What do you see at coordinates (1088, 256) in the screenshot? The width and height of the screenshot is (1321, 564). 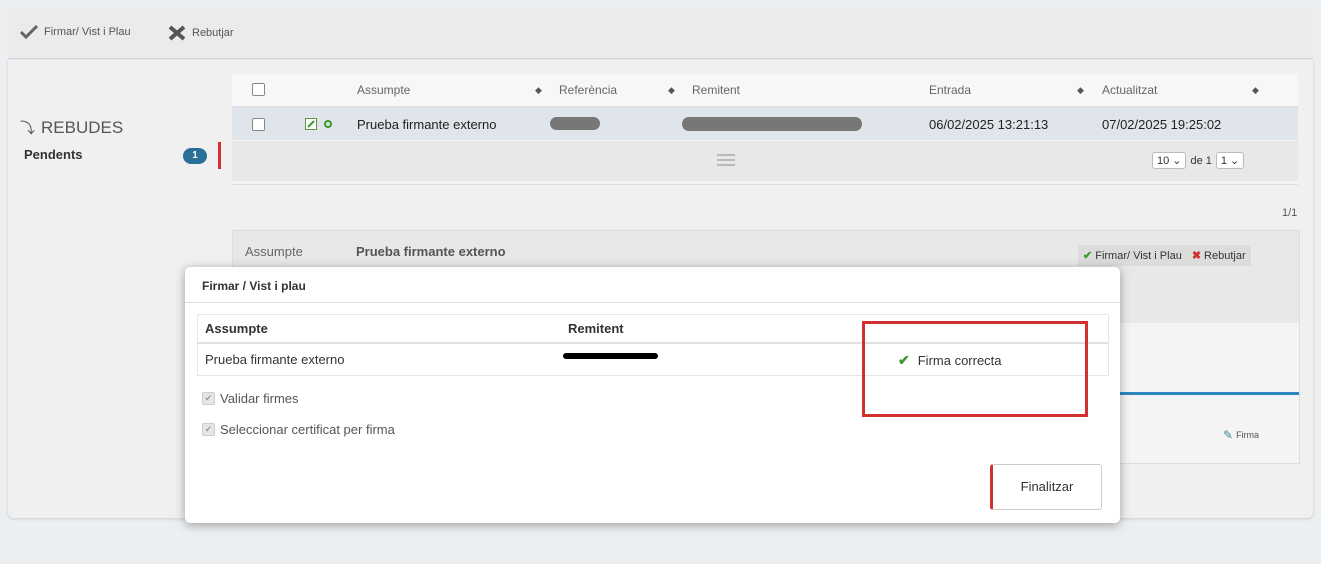 I see `check-icon: ✔` at bounding box center [1088, 256].